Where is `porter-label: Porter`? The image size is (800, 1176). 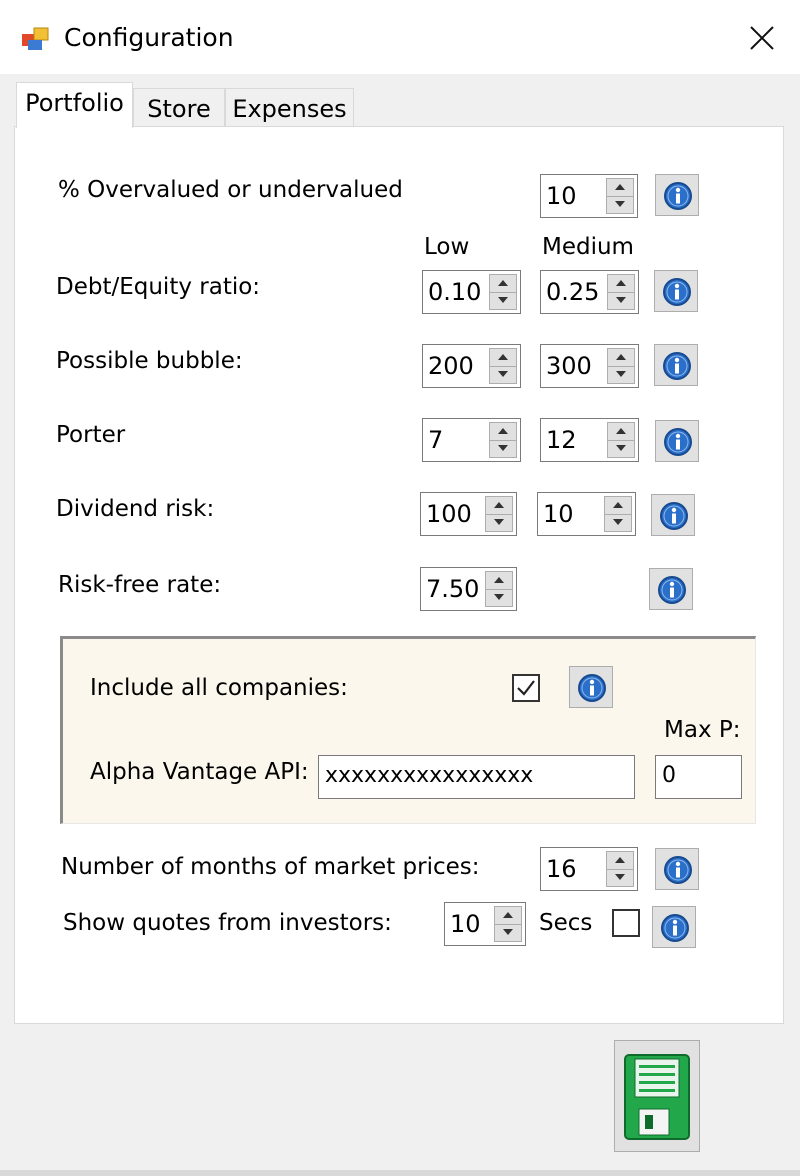
porter-label: Porter is located at coordinates (91, 435).